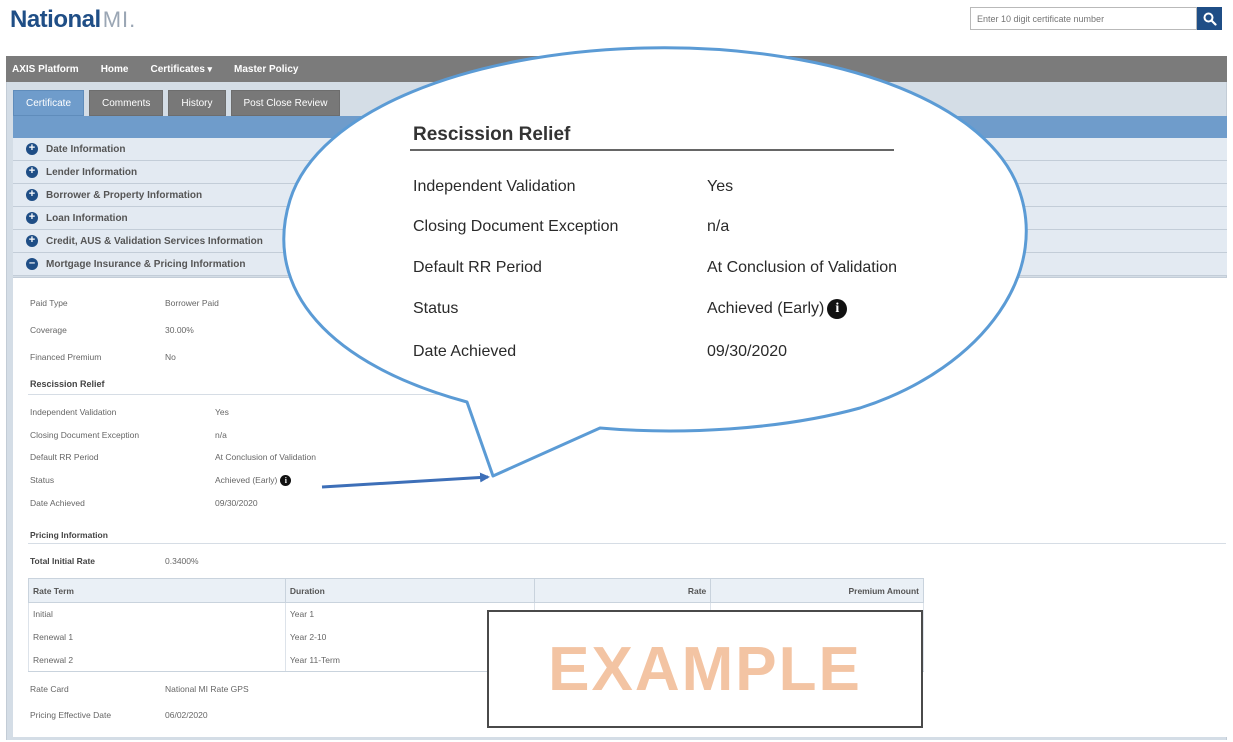  What do you see at coordinates (766, 309) in the screenshot?
I see `callout-status-value: Achieved (Early)` at bounding box center [766, 309].